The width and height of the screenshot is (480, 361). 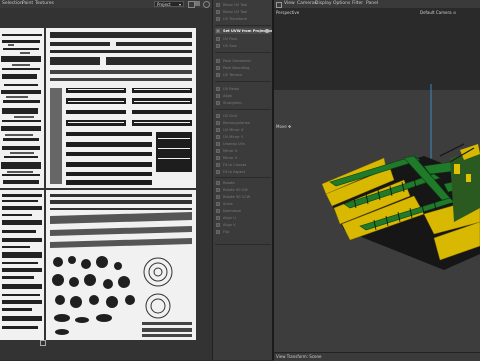 I want to click on uv-tile-top-right, so click(x=121, y=108).